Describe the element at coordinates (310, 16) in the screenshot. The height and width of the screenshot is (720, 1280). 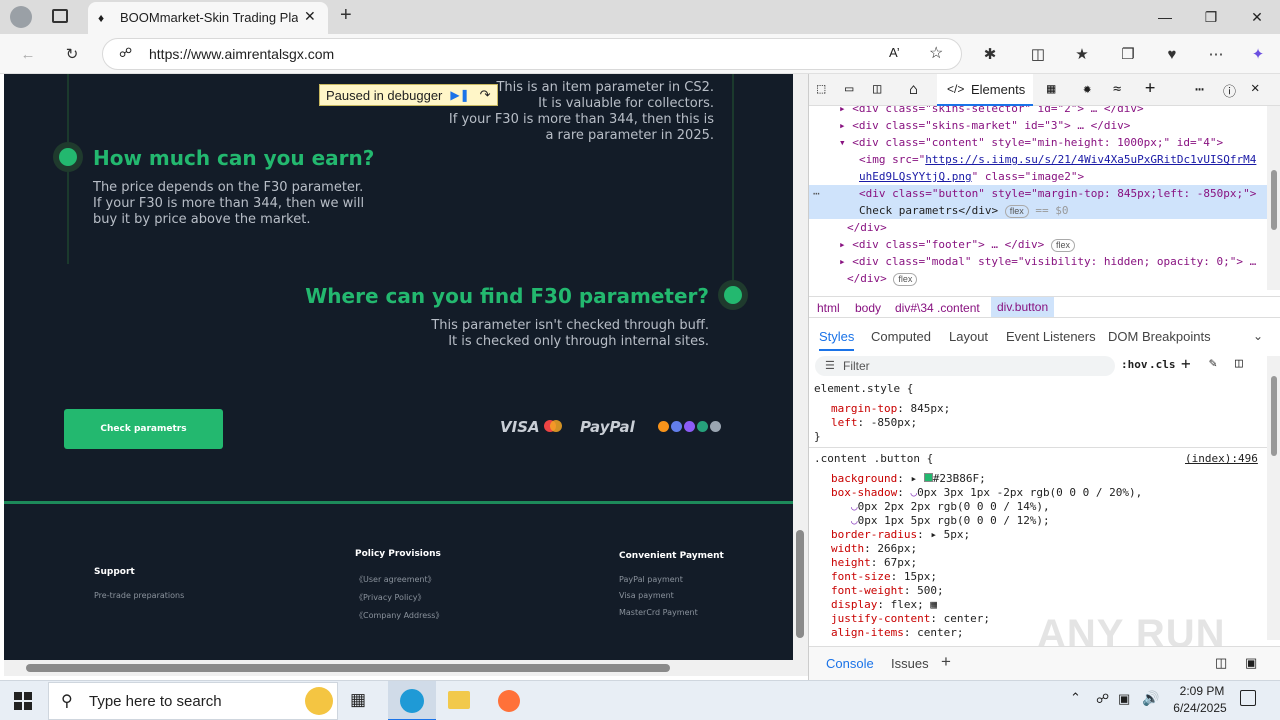
I see `tab-close-icon: ✕` at that location.